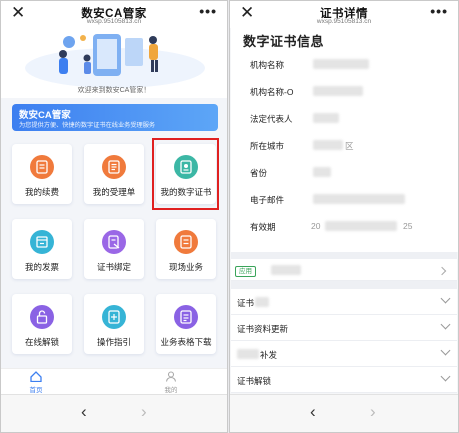 The image size is (459, 433). Describe the element at coordinates (263, 329) in the screenshot. I see `section-label: 证书资料更新` at that location.